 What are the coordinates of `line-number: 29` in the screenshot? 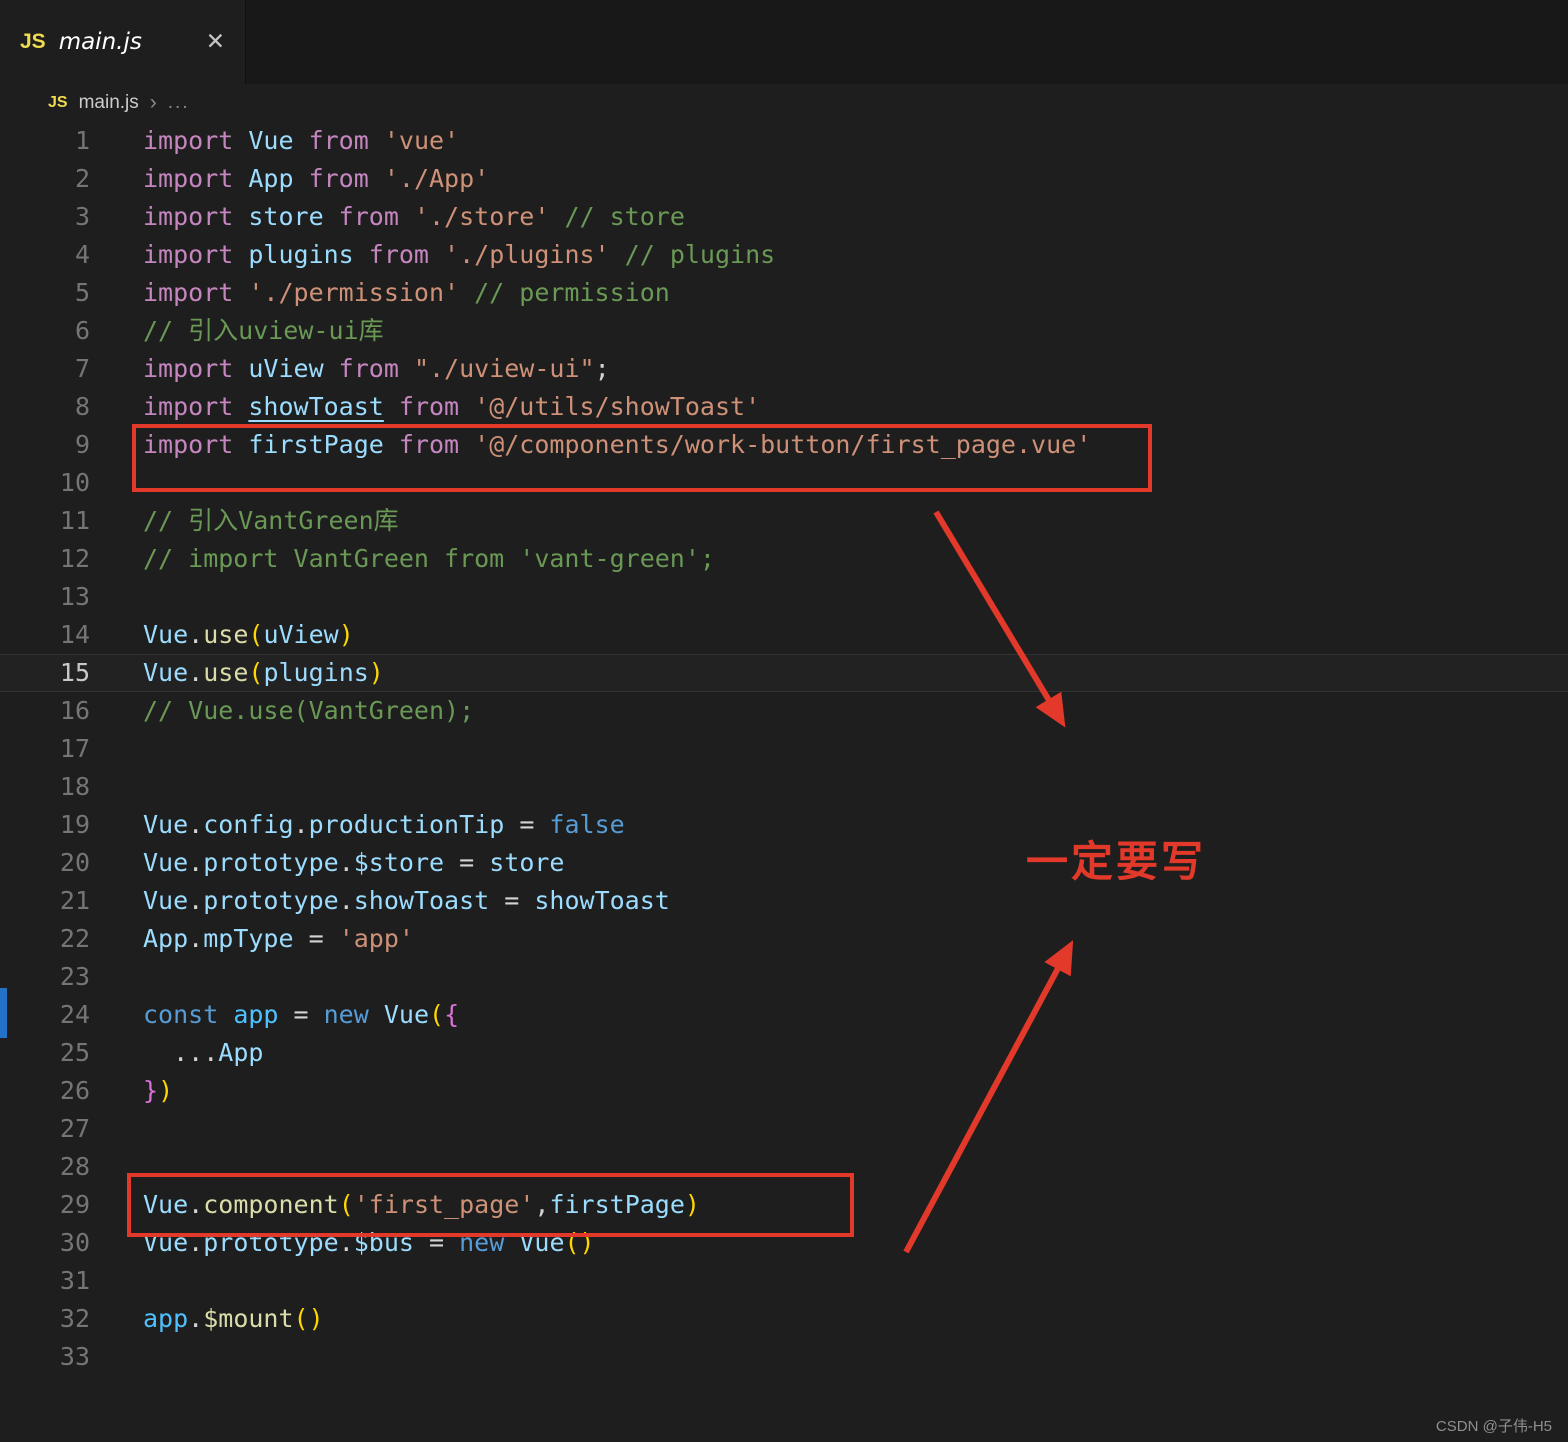 It's located at (74, 1204).